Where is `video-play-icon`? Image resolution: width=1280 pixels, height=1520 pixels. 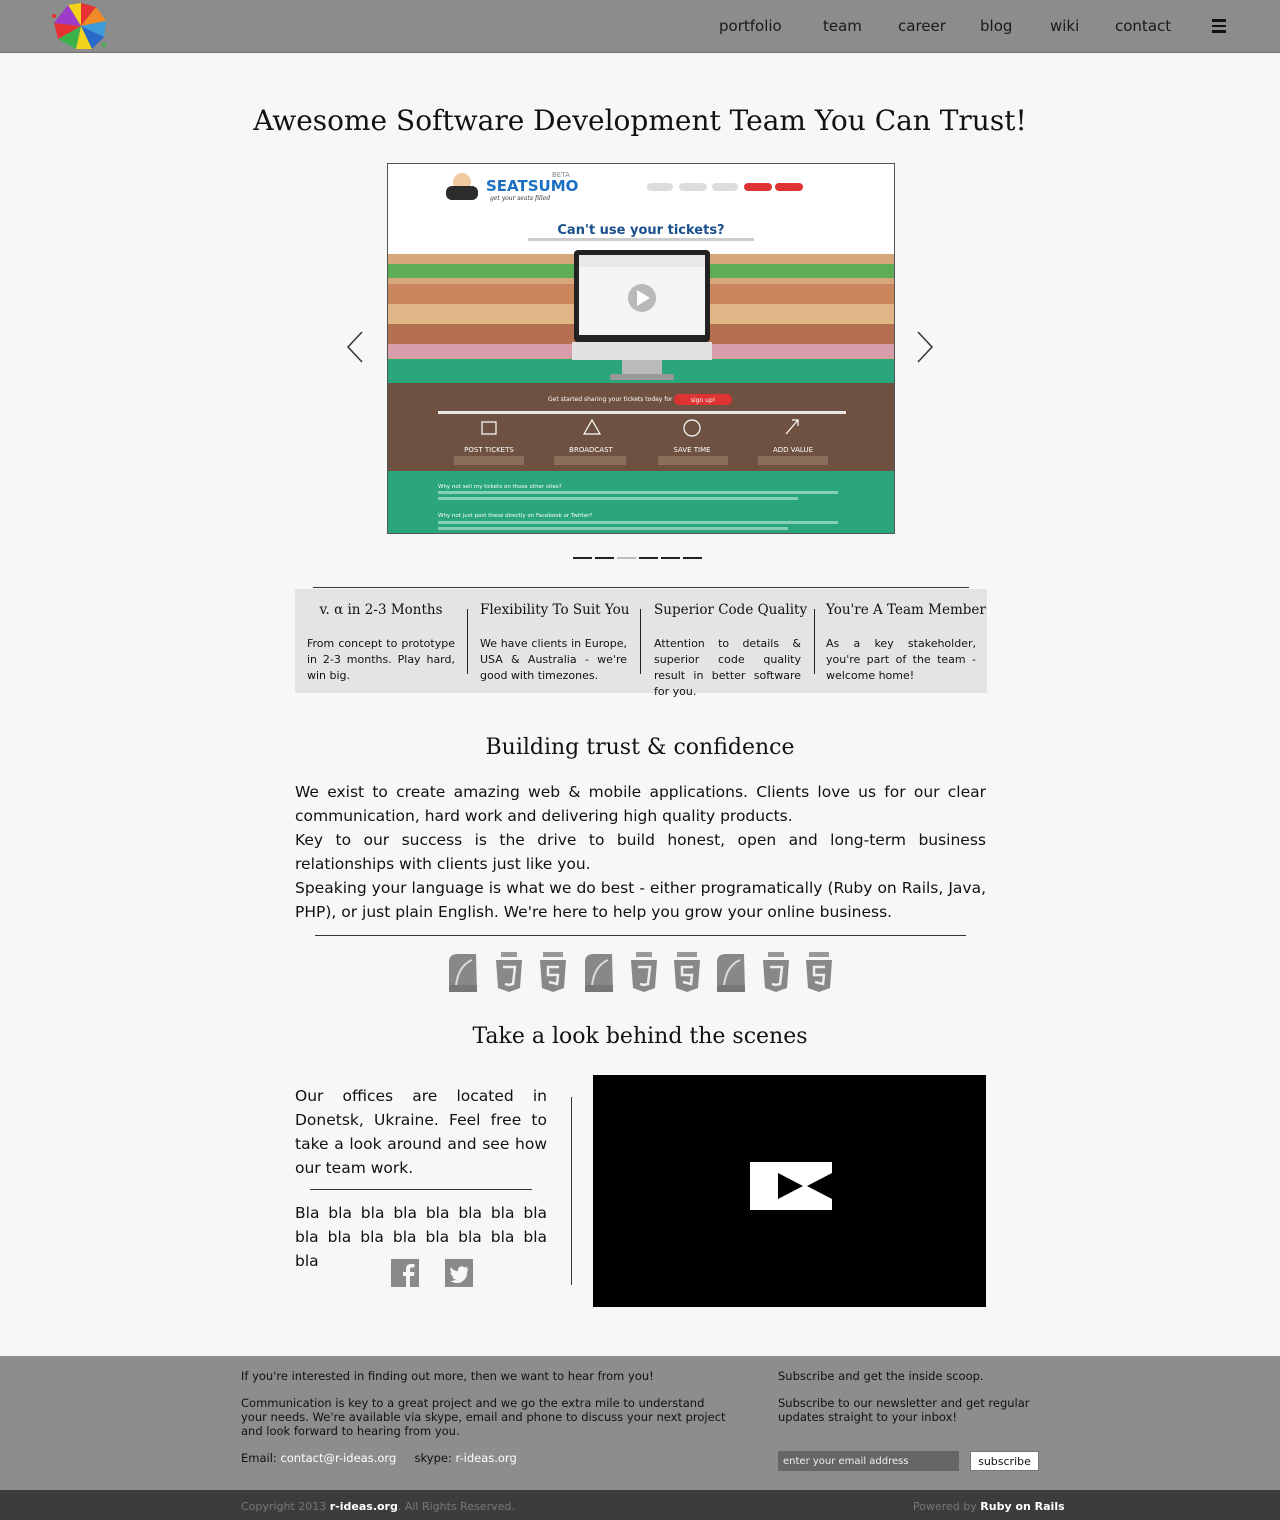
video-play-icon is located at coordinates (789, 1191).